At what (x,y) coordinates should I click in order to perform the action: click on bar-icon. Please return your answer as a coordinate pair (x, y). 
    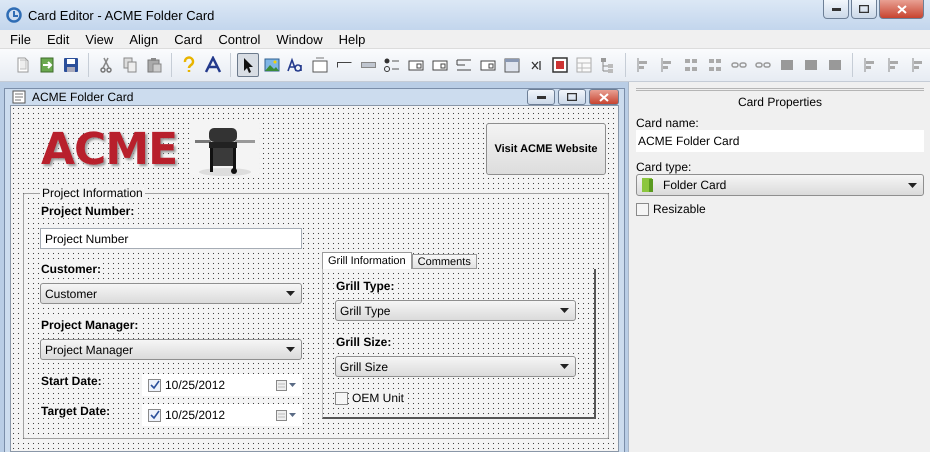
    Looking at the image, I should click on (368, 65).